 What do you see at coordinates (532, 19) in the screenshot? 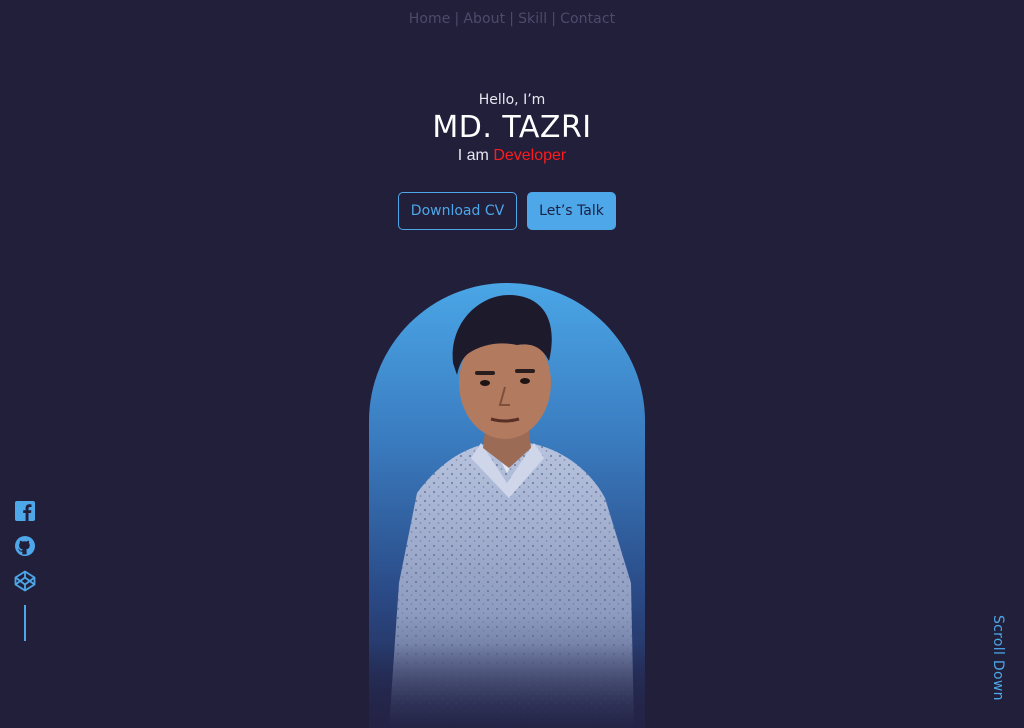
I see `nav-skill-link: Skill` at bounding box center [532, 19].